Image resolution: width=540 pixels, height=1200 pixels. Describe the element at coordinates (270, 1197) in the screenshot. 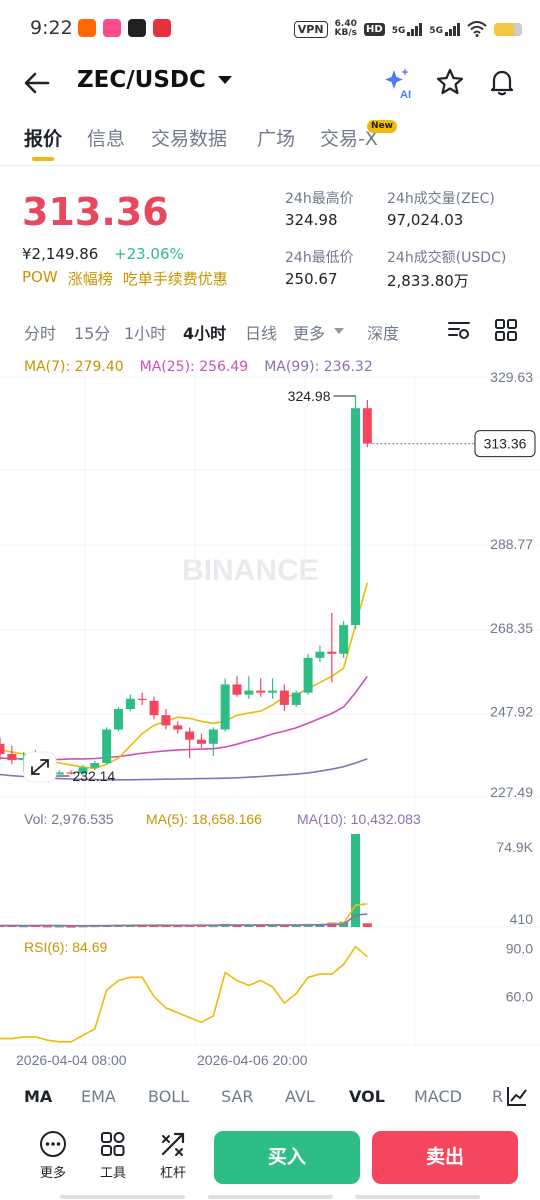

I see `gesture-bar` at that location.